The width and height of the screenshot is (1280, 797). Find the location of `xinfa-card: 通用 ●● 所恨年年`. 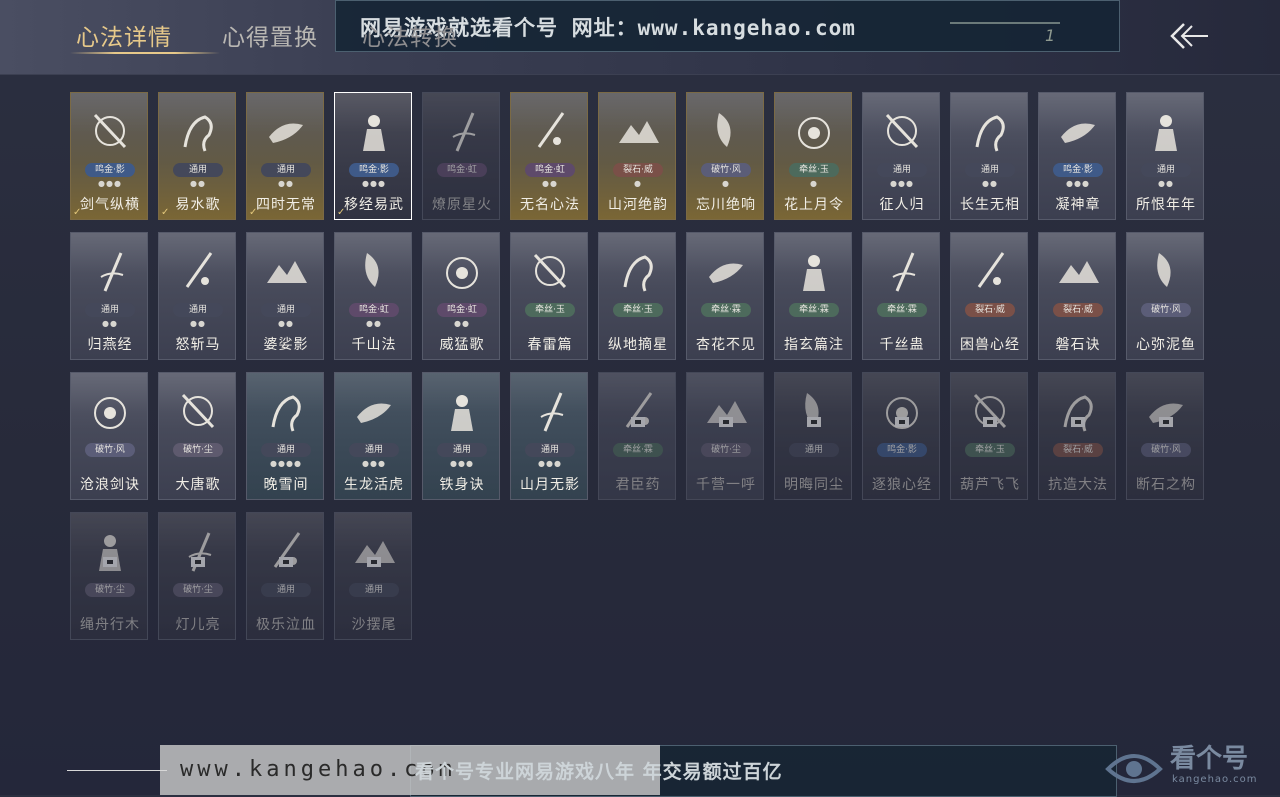

xinfa-card: 通用 ●● 所恨年年 is located at coordinates (1165, 156).